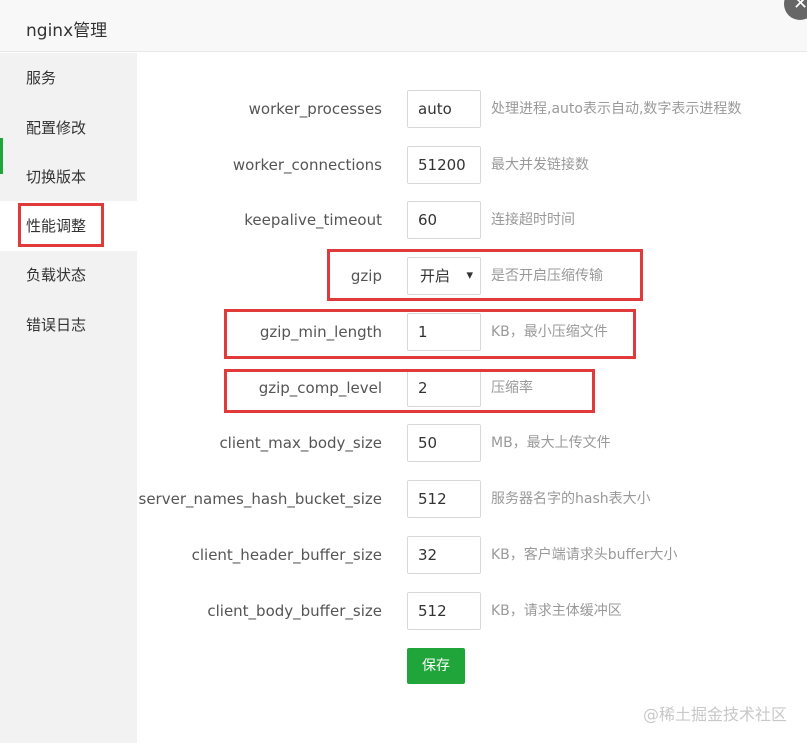  Describe the element at coordinates (430, 334) in the screenshot. I see `gzip-min-length-highlight-box` at that location.